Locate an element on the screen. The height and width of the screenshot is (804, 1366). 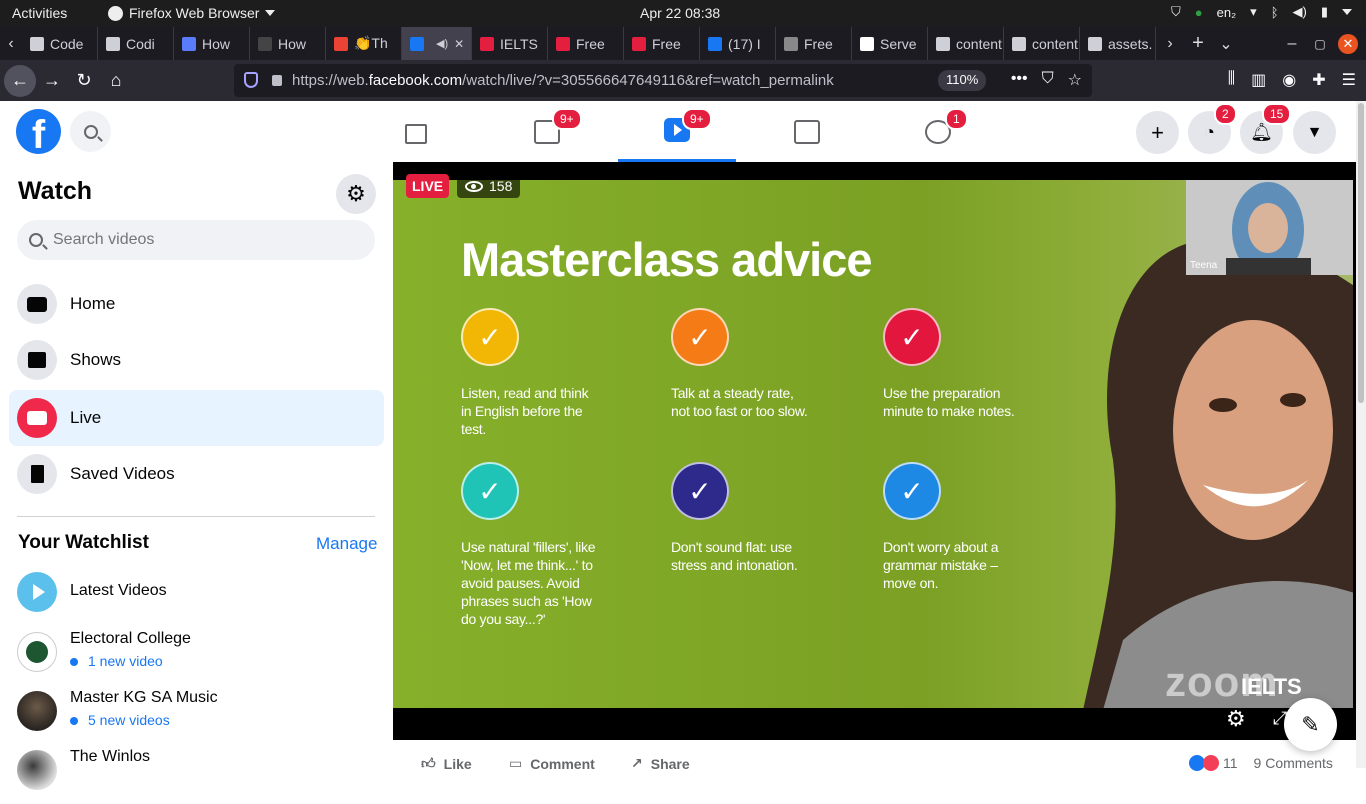
tracking-protection-icon is located at coordinates (251, 80).